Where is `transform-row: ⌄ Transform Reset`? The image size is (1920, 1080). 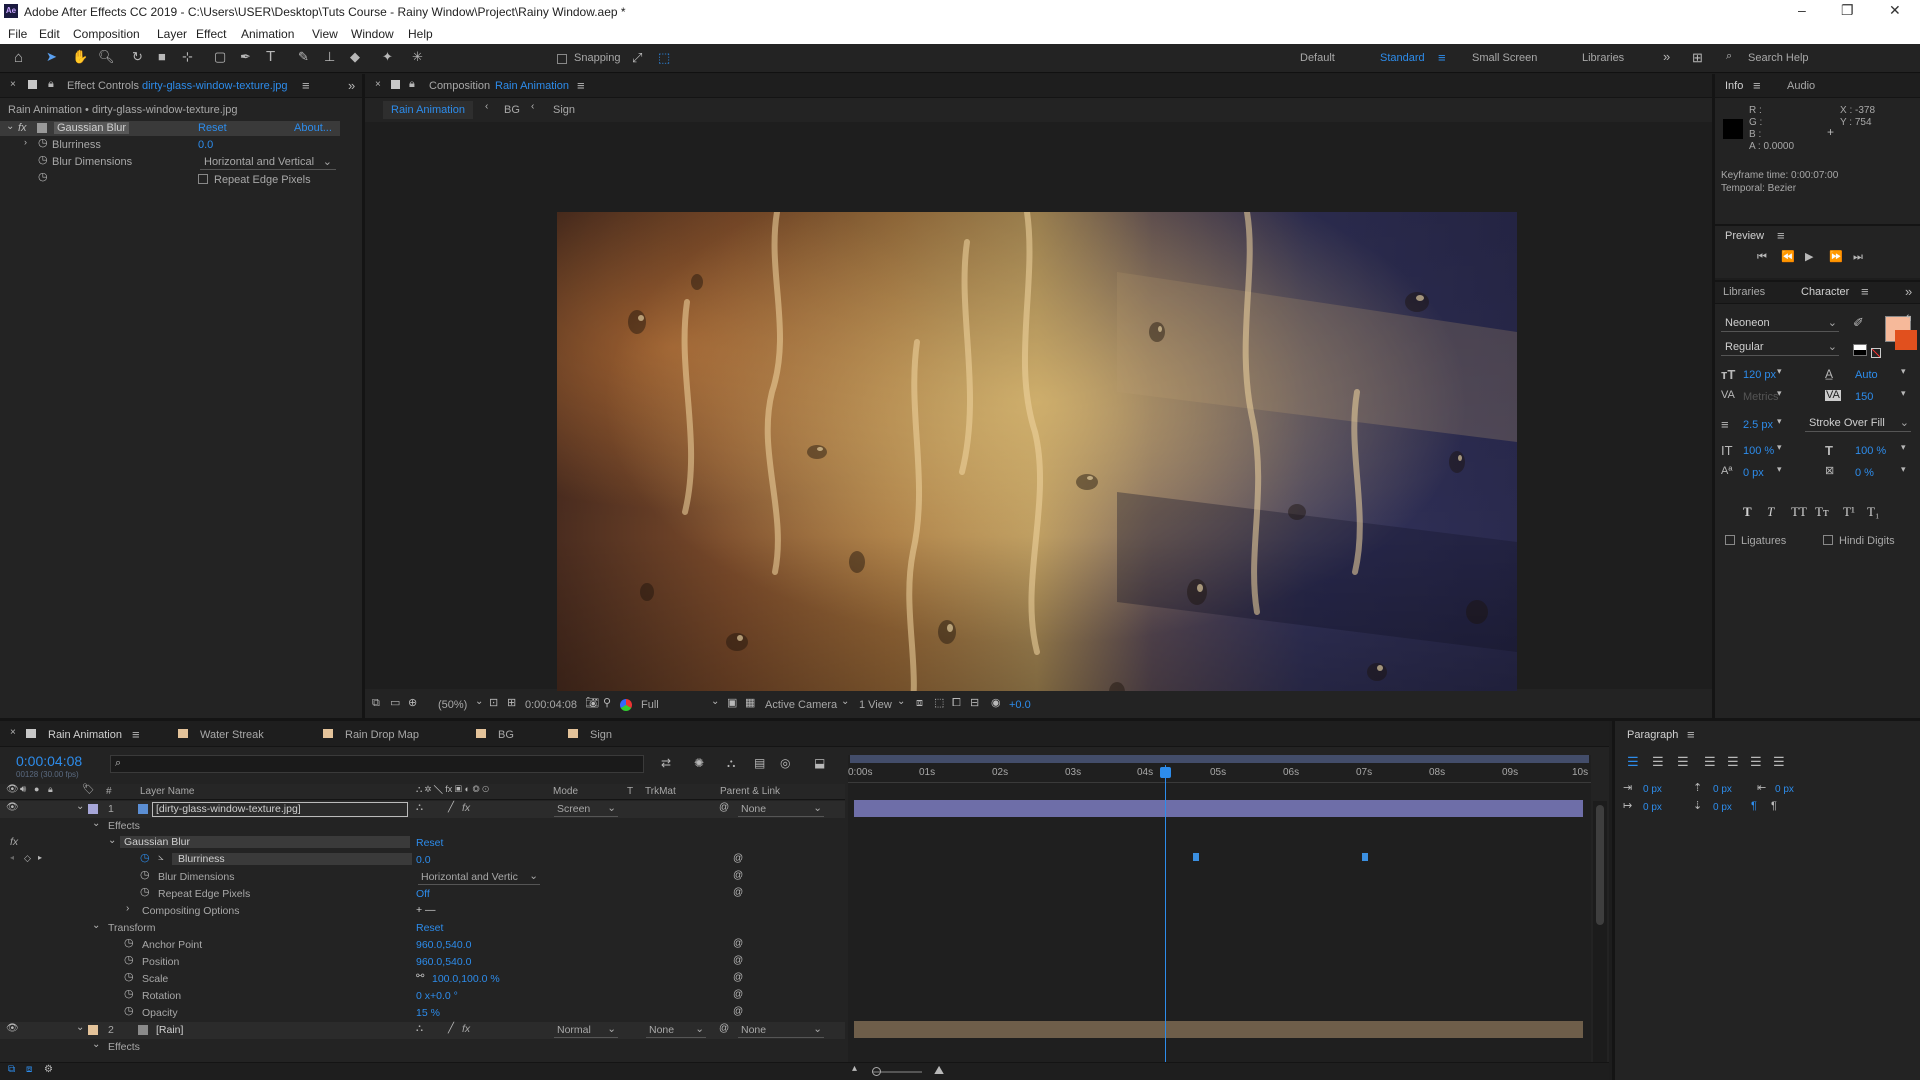
transform-row: ⌄ Transform Reset is located at coordinates (422, 928).